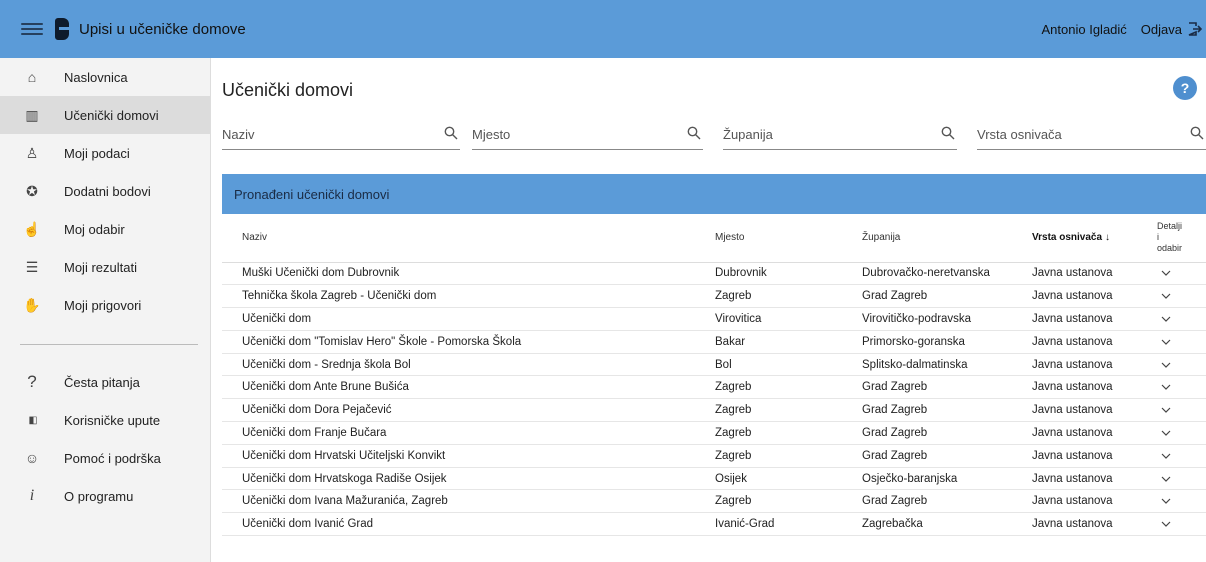  I want to click on cell-zupanija: Dubrovačko-neretvanska, so click(947, 274).